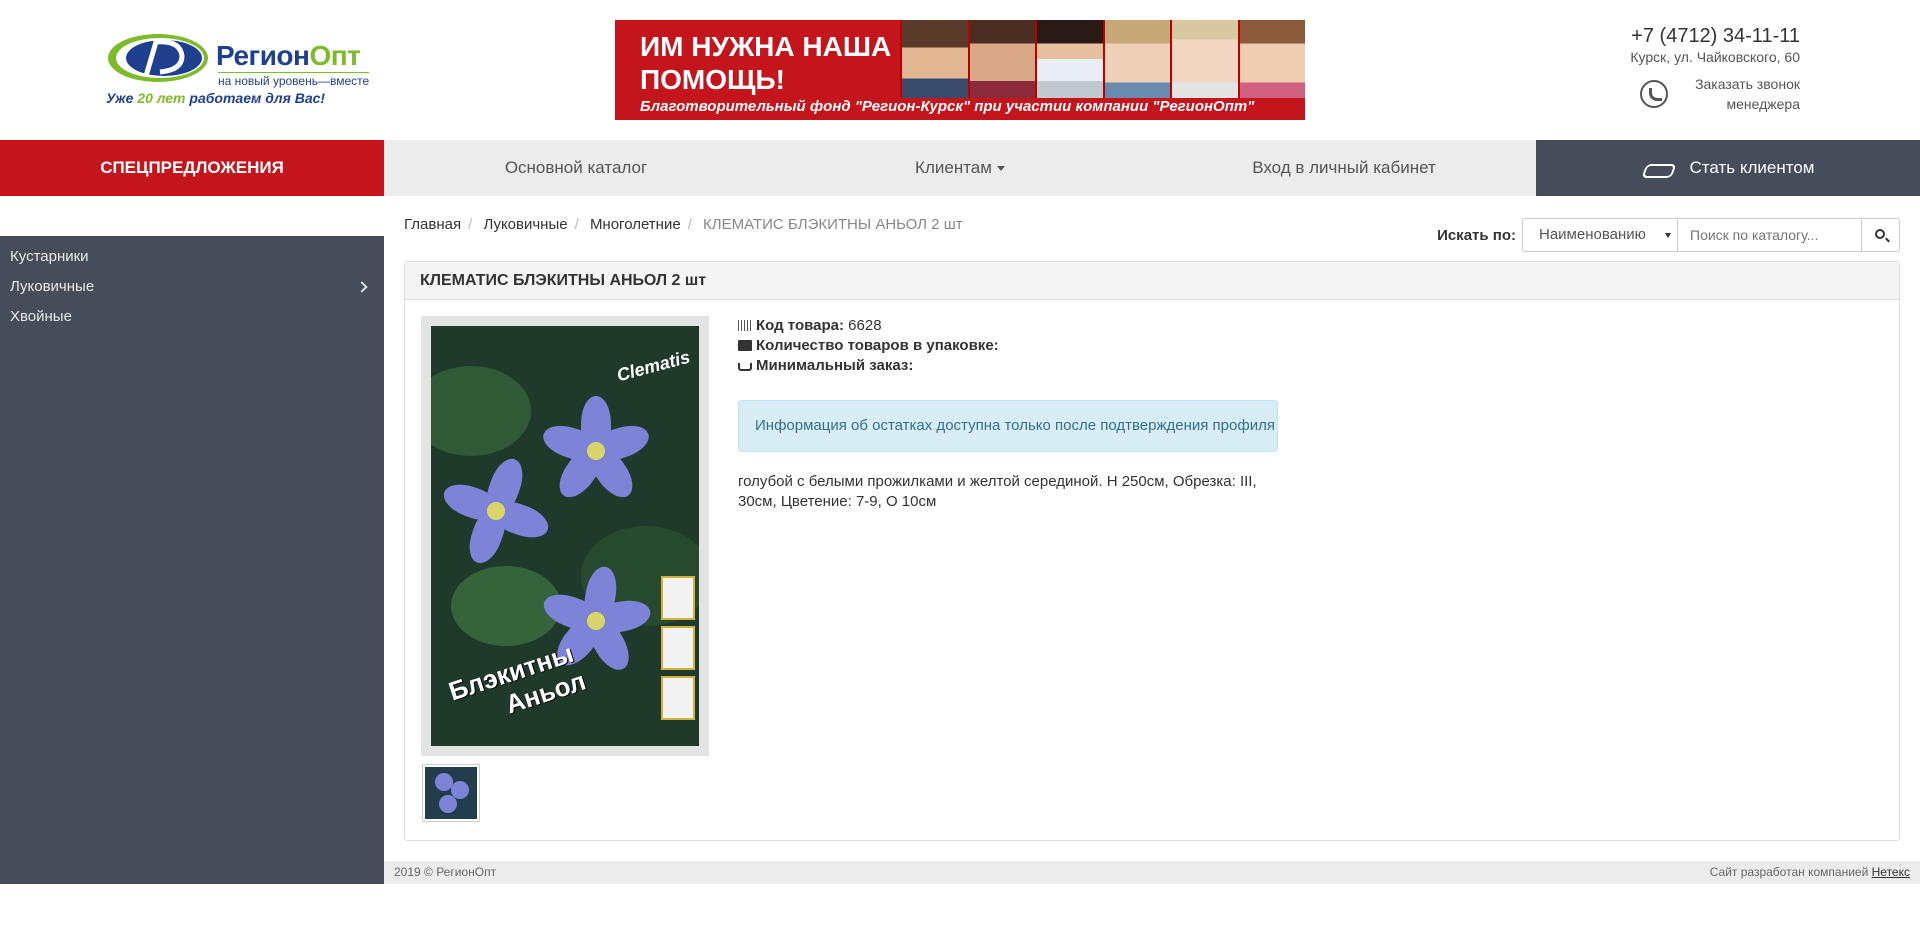  Describe the element at coordinates (192, 287) in the screenshot. I see `sidebar-item-bulbs: Луковичные` at that location.